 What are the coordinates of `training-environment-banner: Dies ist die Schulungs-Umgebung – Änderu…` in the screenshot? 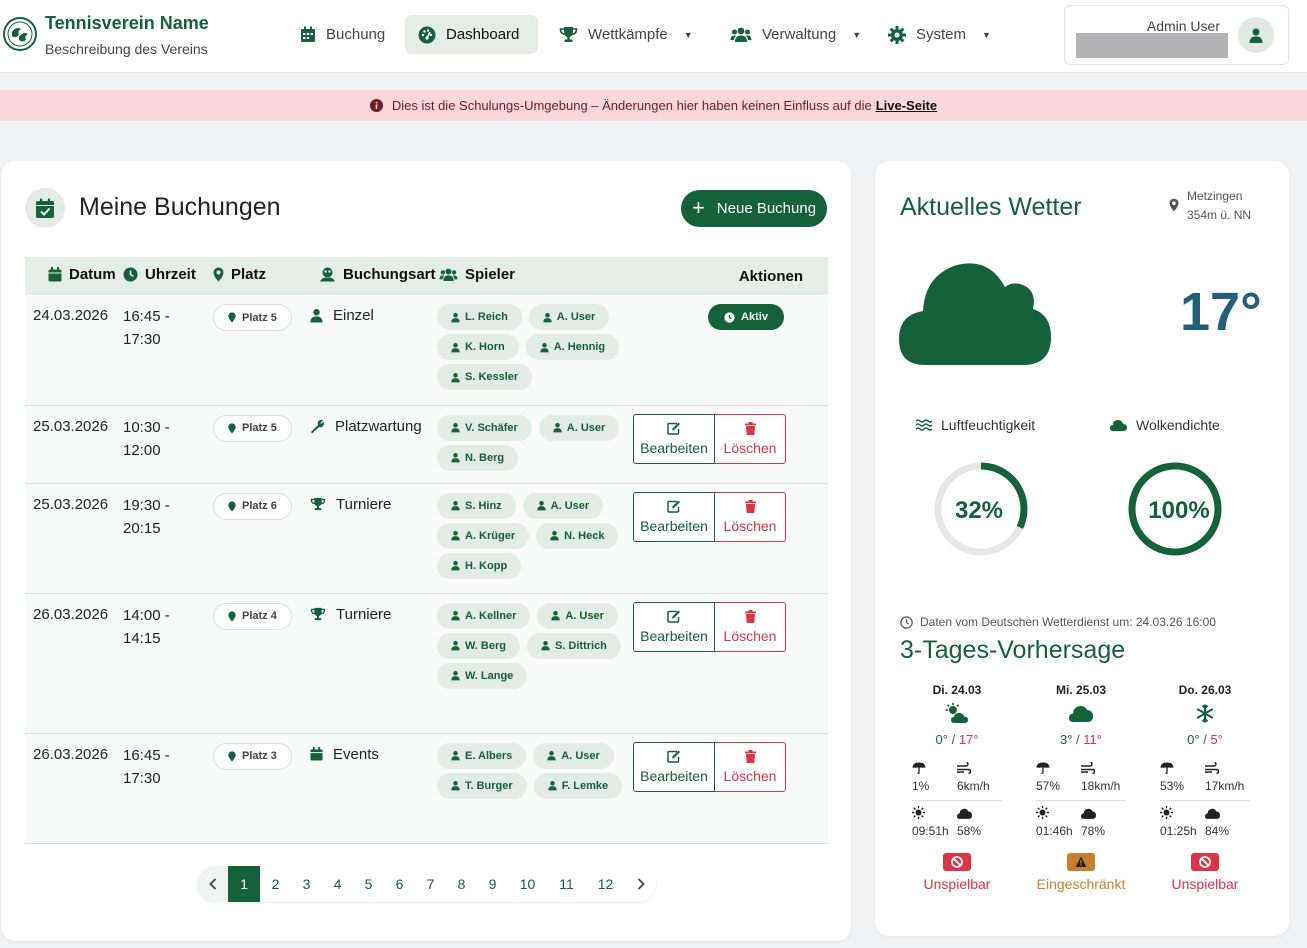 It's located at (653, 105).